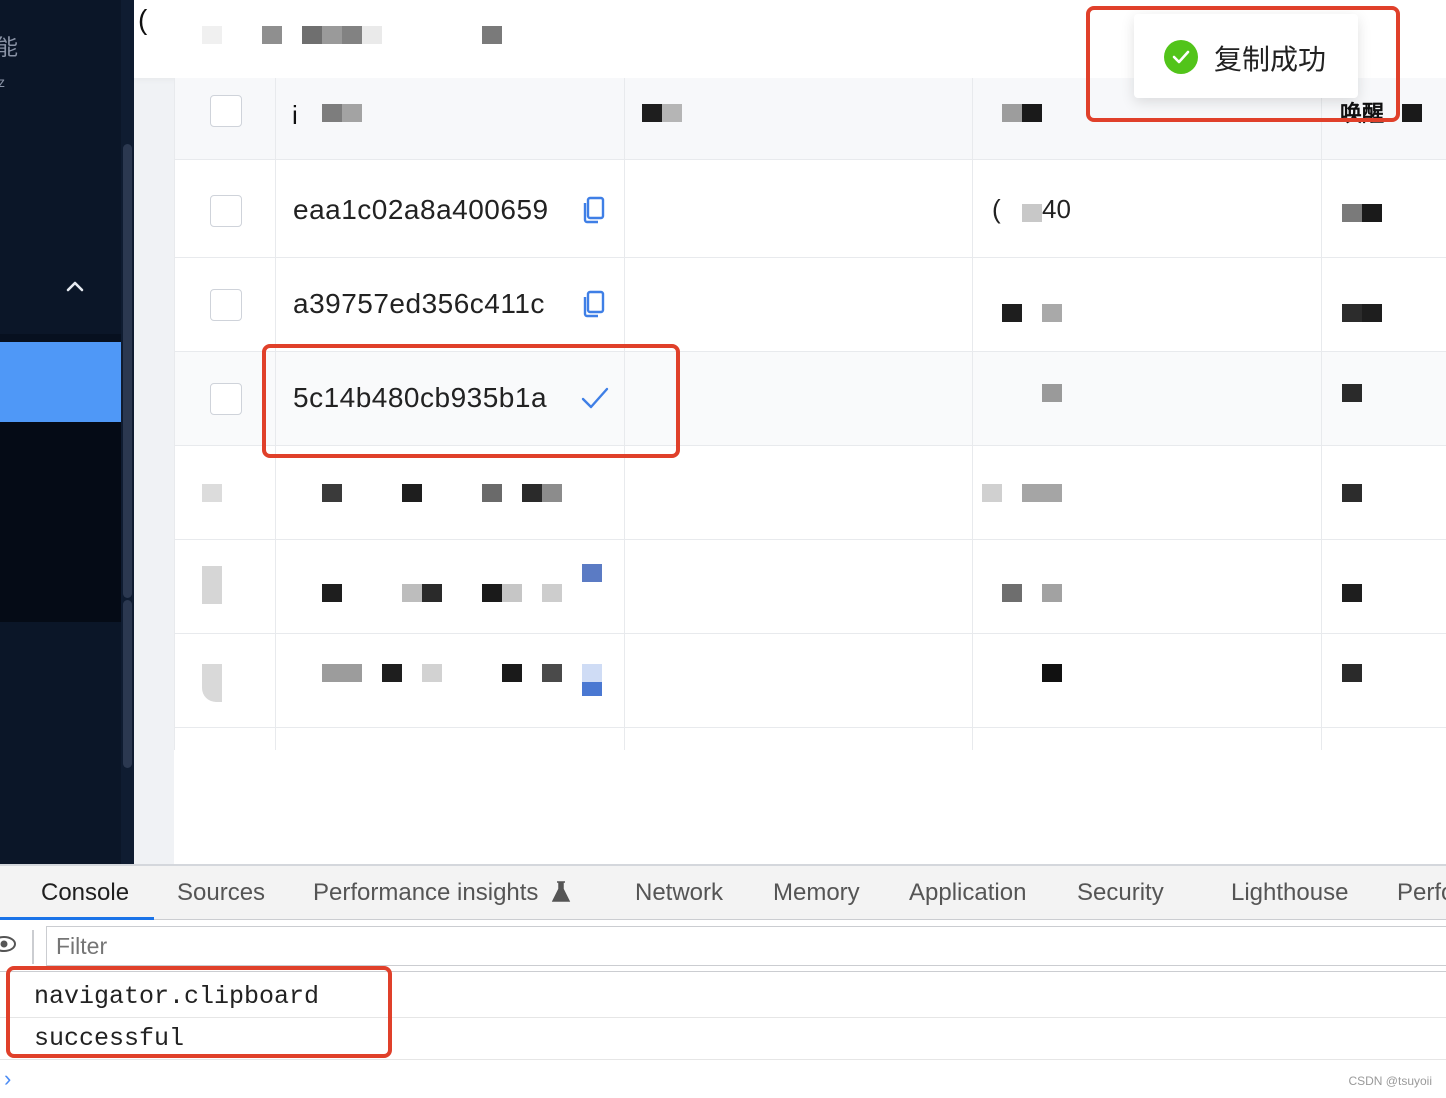 Image resolution: width=1446 pixels, height=1098 pixels. I want to click on filter-input, so click(746, 946).